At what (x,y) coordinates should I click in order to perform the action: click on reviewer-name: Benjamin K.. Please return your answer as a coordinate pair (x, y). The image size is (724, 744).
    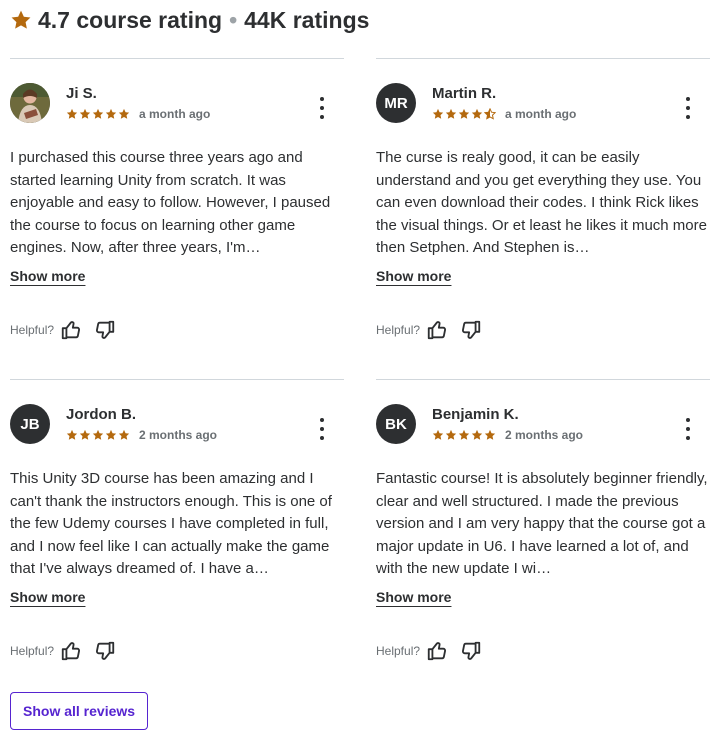
    Looking at the image, I should click on (475, 414).